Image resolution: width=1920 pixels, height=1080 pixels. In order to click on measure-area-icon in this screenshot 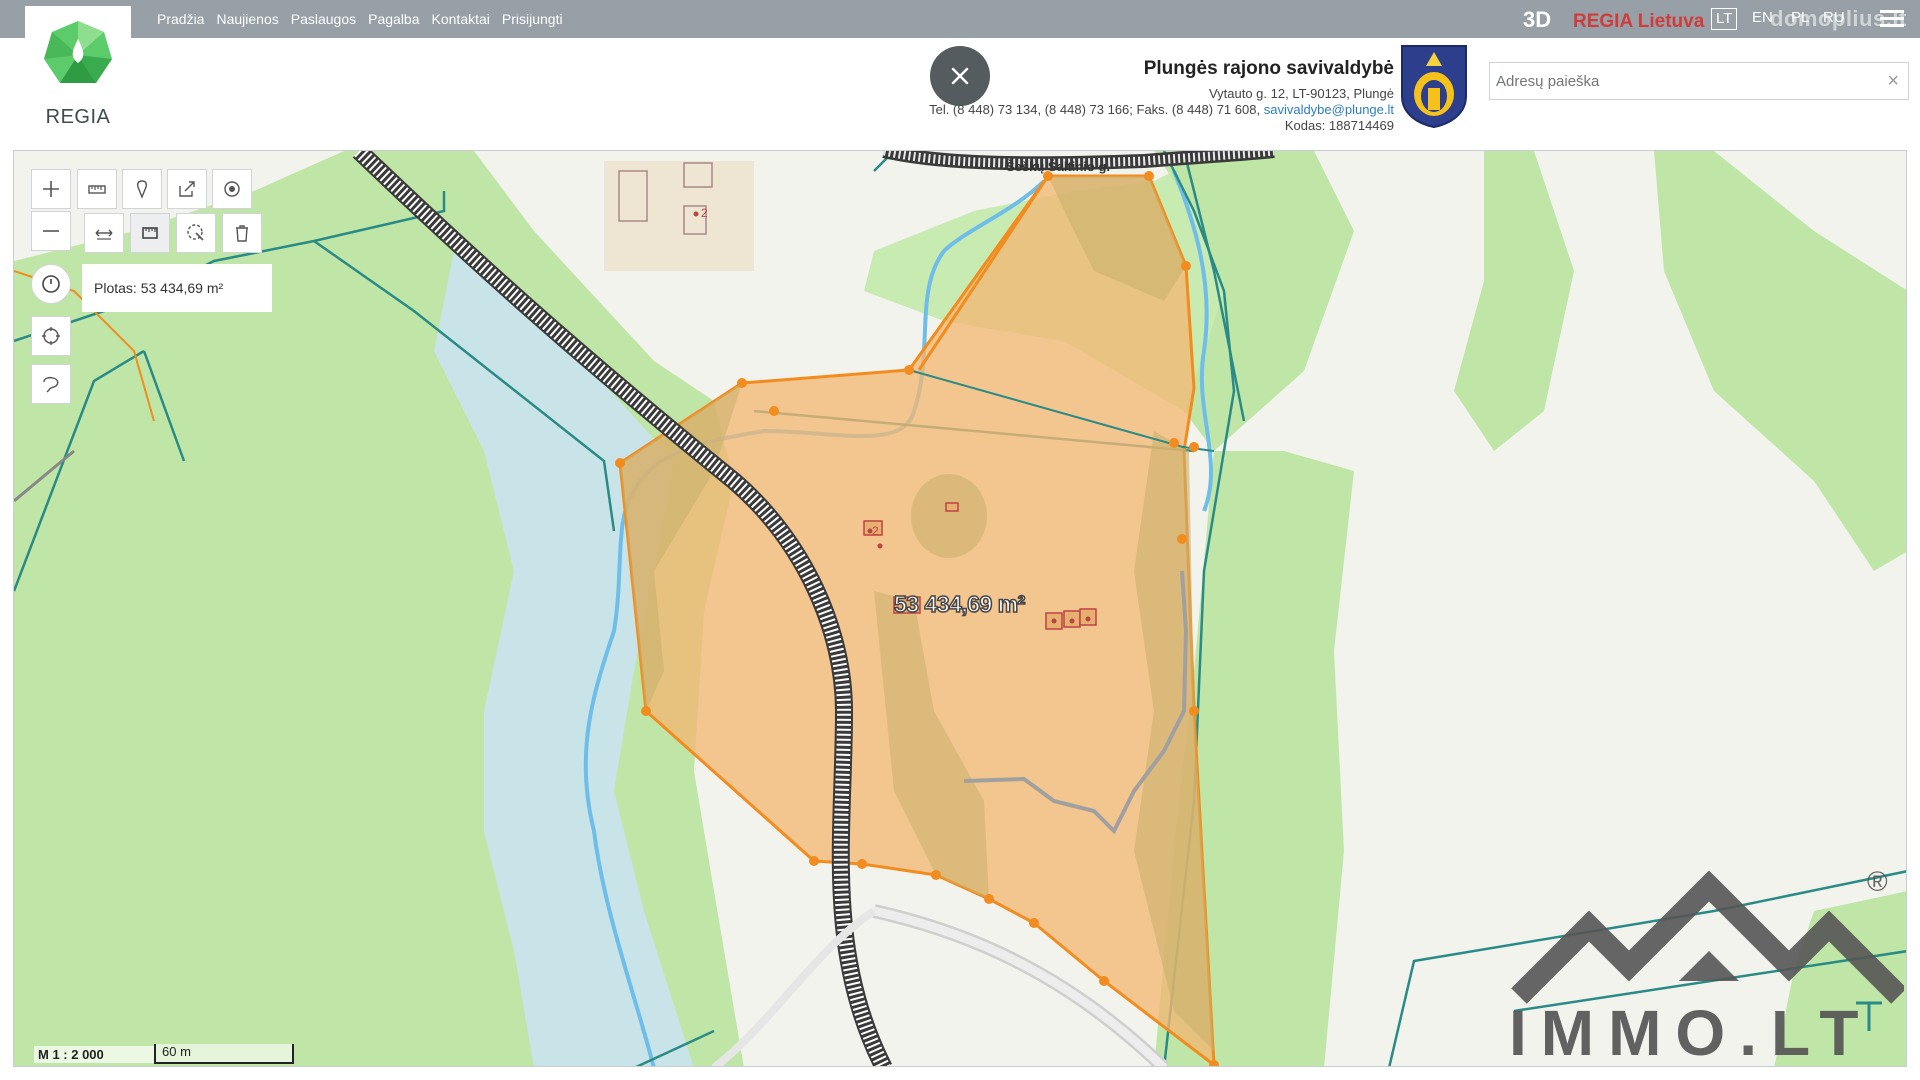, I will do `click(150, 233)`.